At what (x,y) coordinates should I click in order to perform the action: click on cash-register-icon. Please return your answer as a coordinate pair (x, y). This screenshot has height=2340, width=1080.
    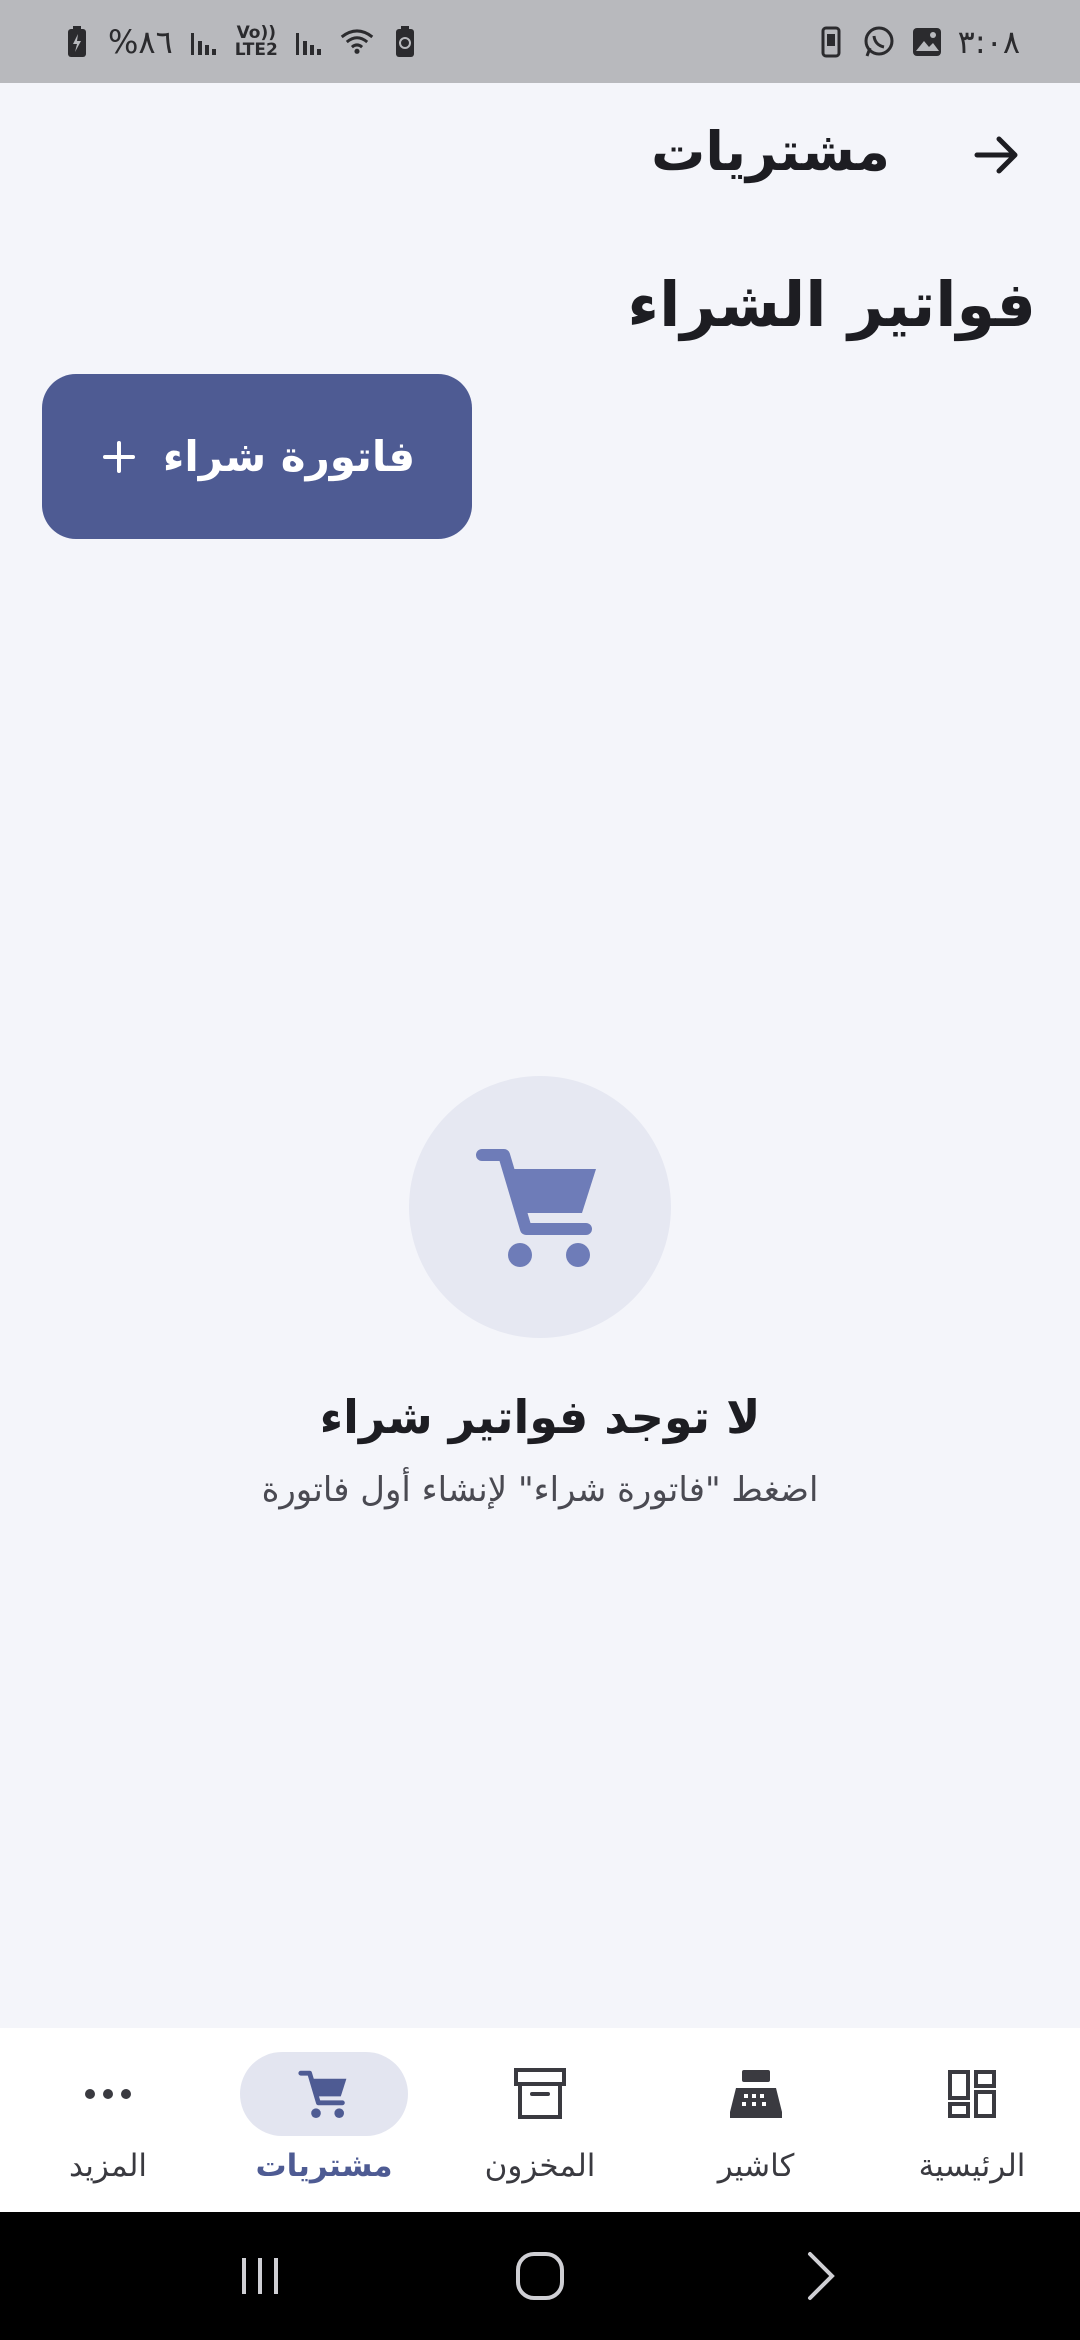
    Looking at the image, I should click on (756, 2094).